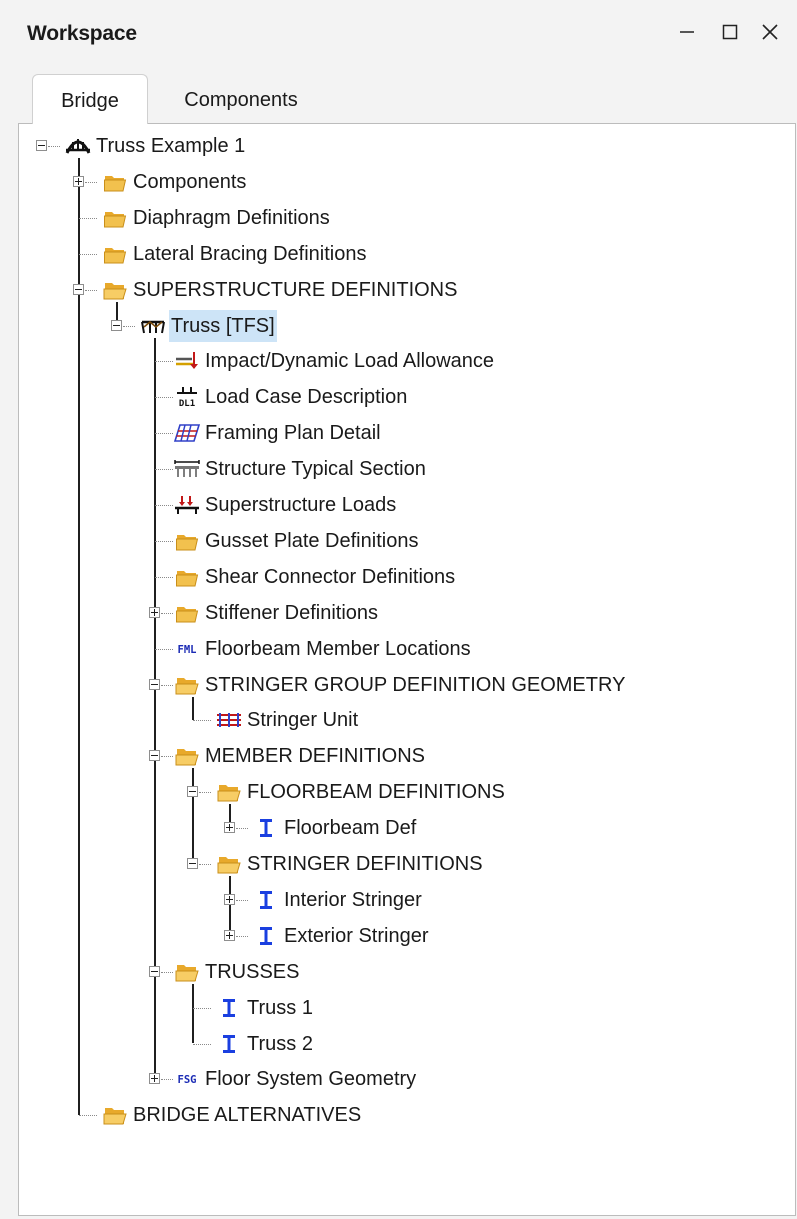 The width and height of the screenshot is (797, 1219). Describe the element at coordinates (330, 577) in the screenshot. I see `tree-node-label: Shear Connector Definitions` at that location.